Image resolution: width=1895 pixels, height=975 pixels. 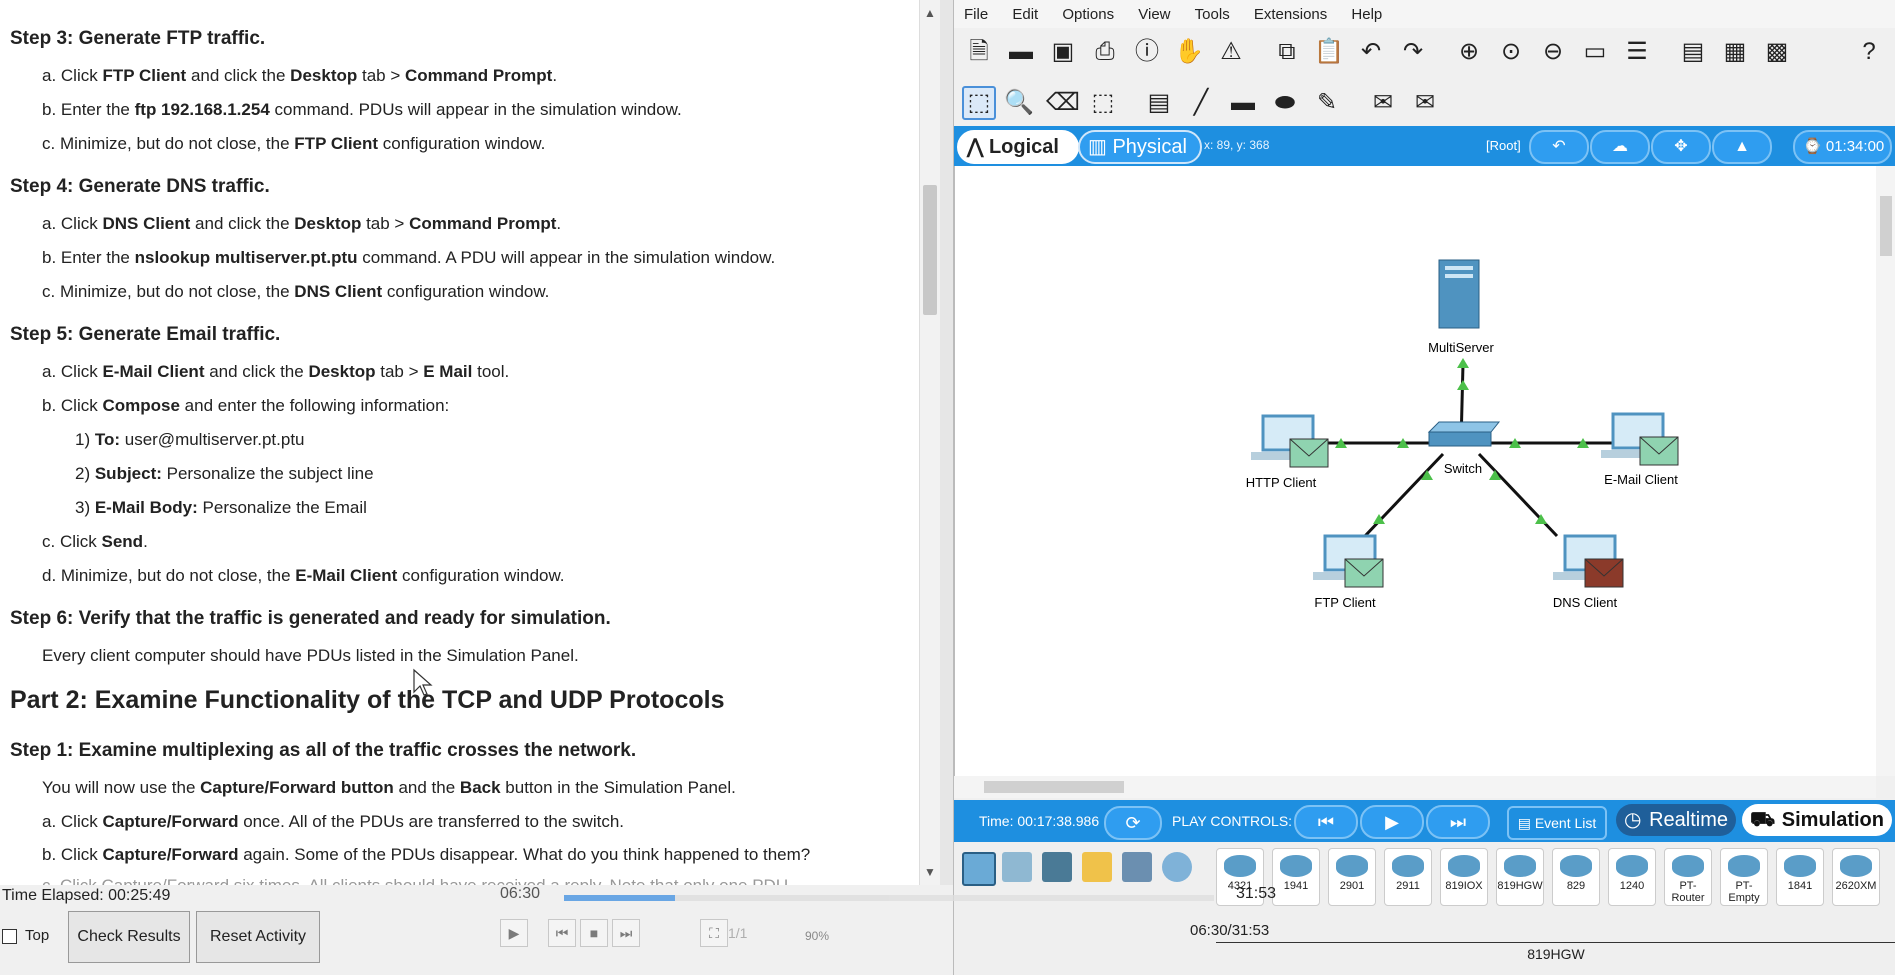 What do you see at coordinates (1744, 877) in the screenshot?
I see `device-pt-empty: PT-Empty` at bounding box center [1744, 877].